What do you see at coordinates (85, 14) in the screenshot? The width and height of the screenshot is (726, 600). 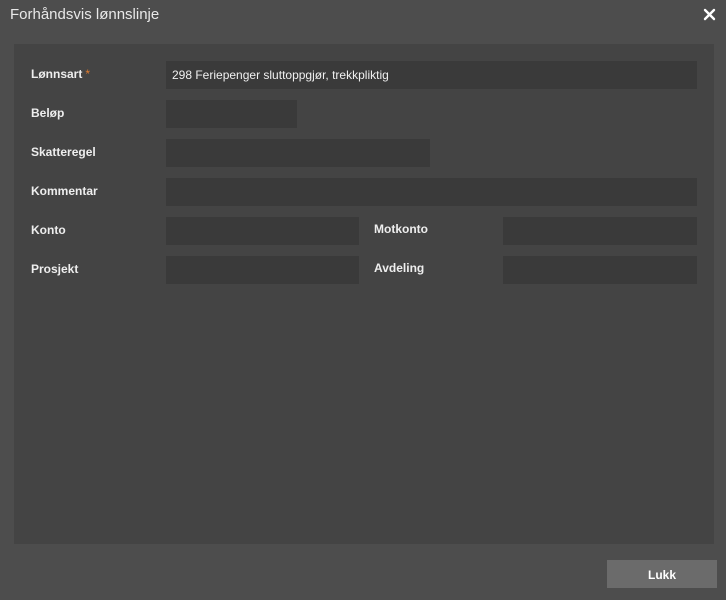 I see `dialog-title: Forhåndsvis lønnslinje` at bounding box center [85, 14].